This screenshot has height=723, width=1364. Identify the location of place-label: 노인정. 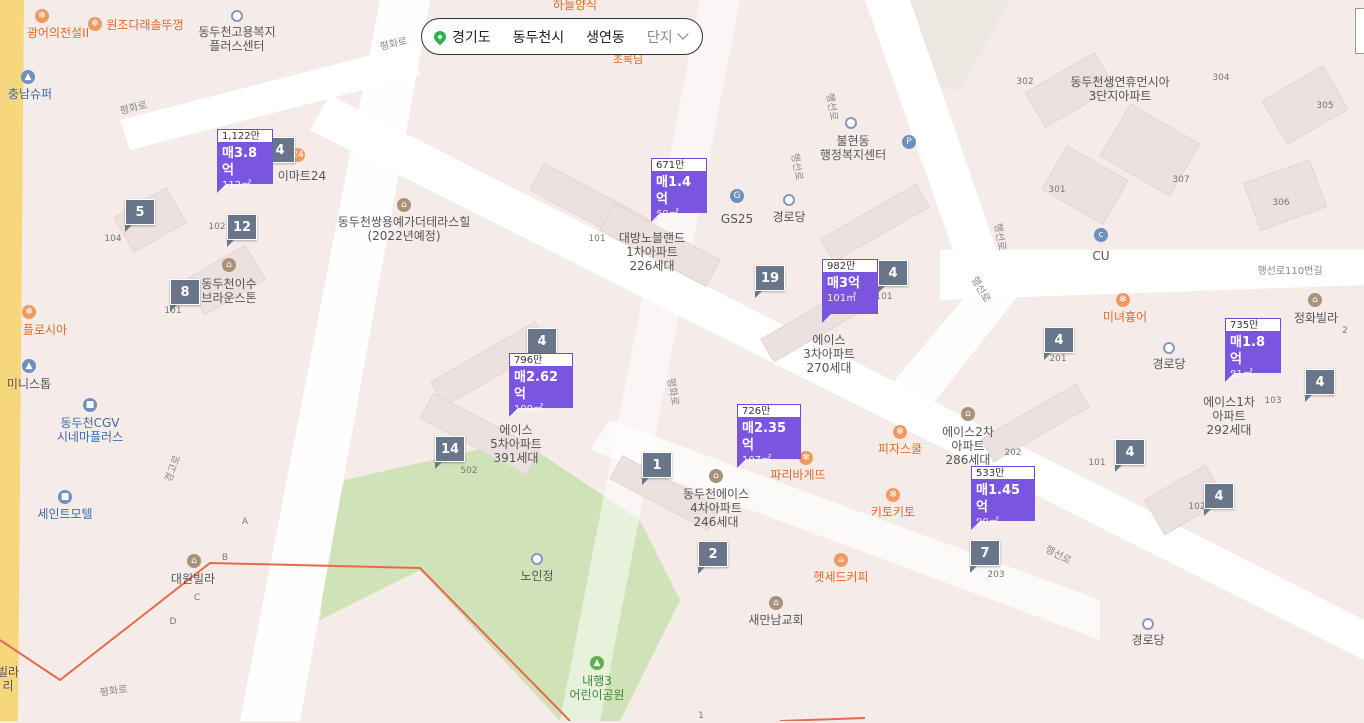
(537, 576).